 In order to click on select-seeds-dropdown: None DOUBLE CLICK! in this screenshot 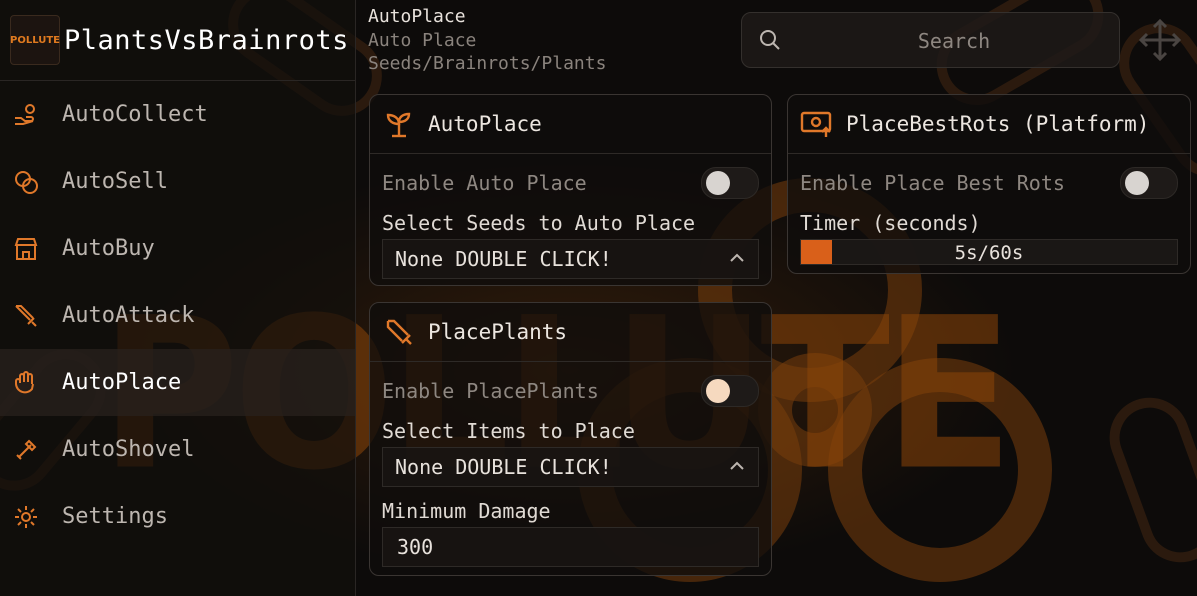, I will do `click(570, 259)`.